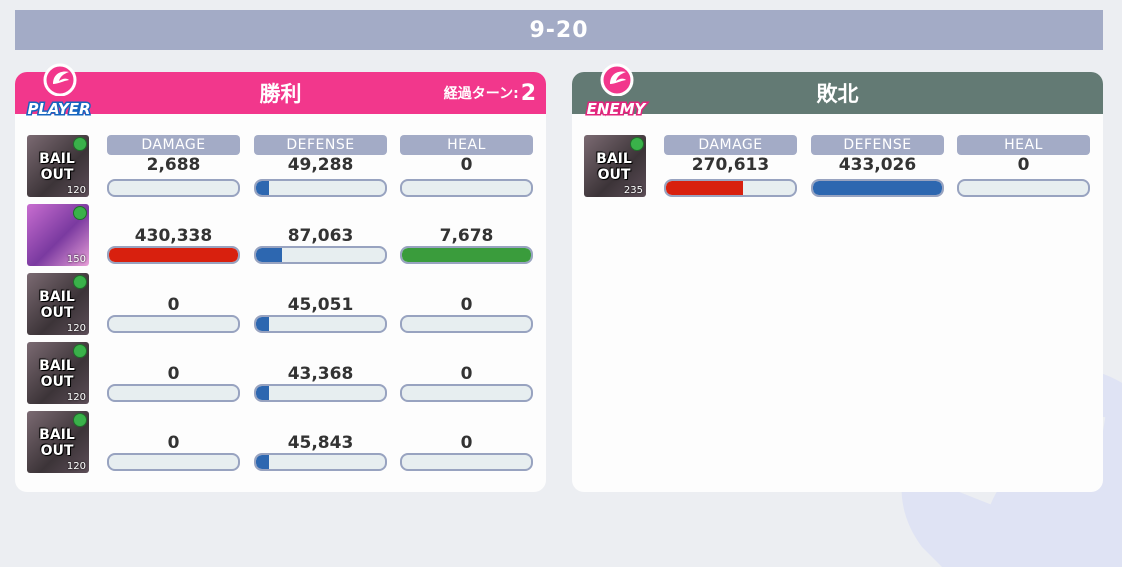 The height and width of the screenshot is (567, 1122). I want to click on damage-stat: 430,338, so click(173, 235).